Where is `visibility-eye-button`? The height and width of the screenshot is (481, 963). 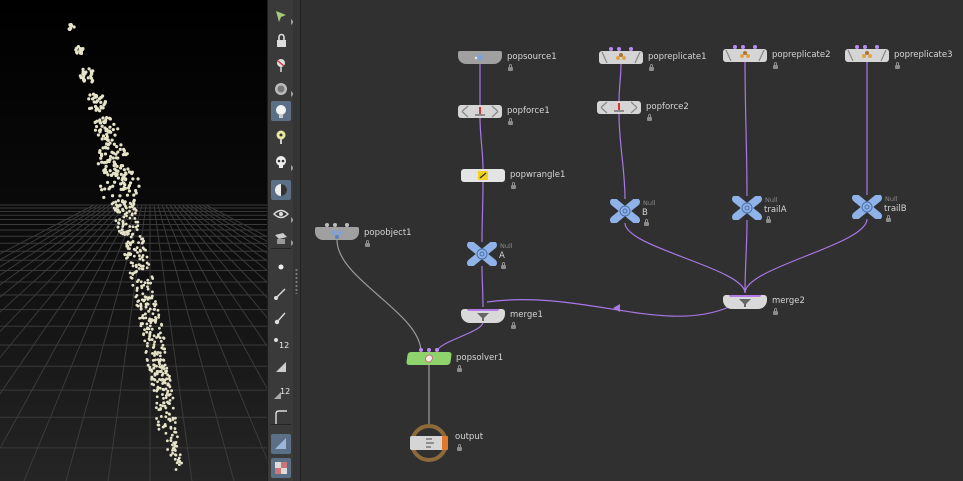
visibility-eye-button is located at coordinates (282, 214).